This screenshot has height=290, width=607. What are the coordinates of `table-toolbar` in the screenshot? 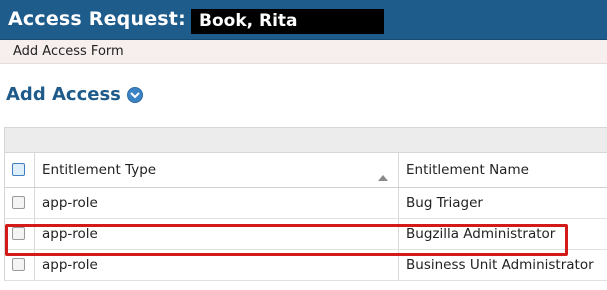 It's located at (305, 140).